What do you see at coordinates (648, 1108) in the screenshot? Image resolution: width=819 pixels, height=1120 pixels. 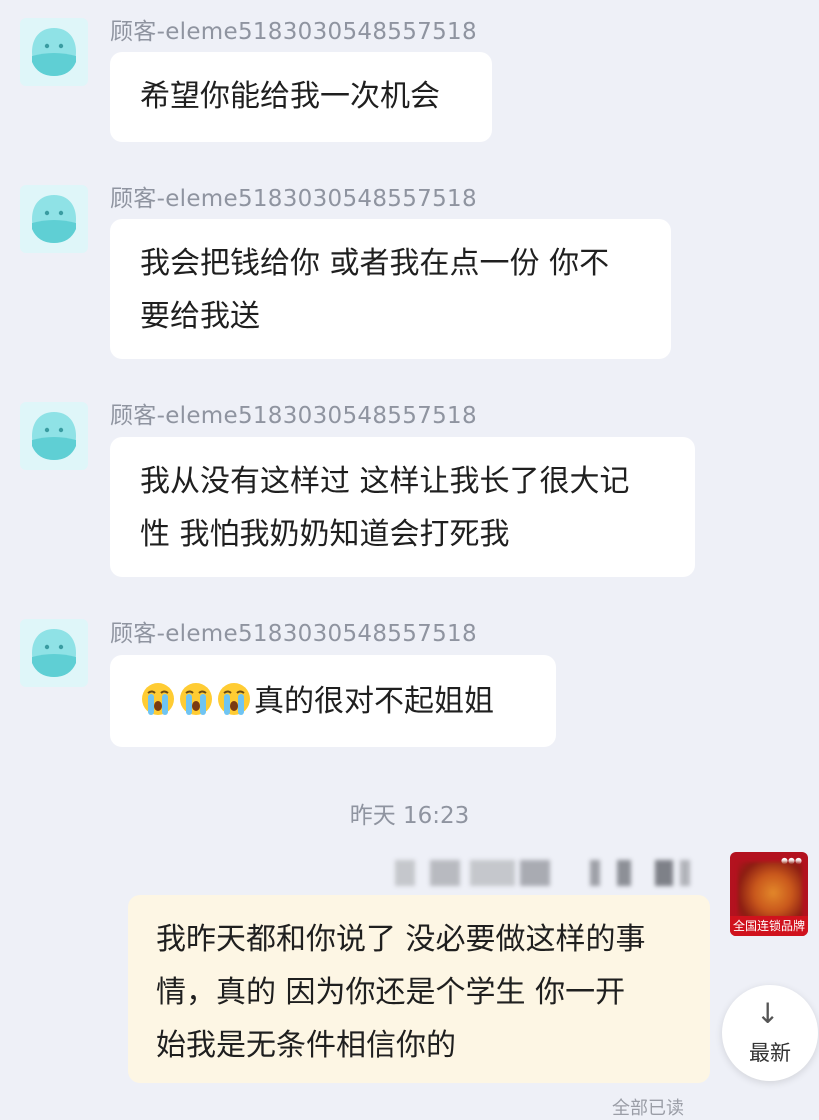 I see `read-status: 全部已读` at bounding box center [648, 1108].